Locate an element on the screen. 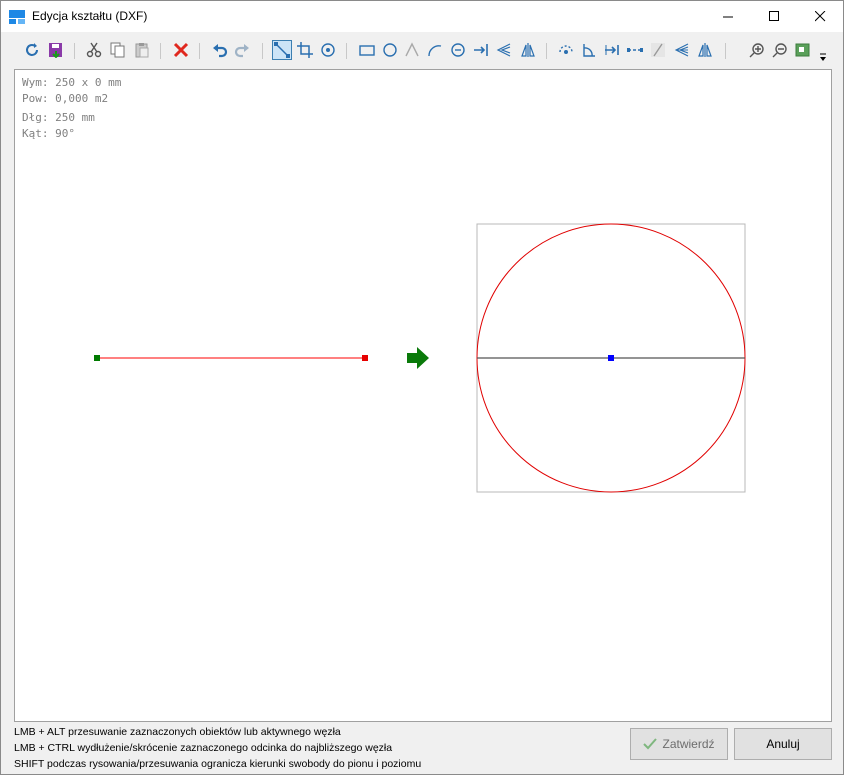 The image size is (844, 775). close-icon is located at coordinates (819, 16).